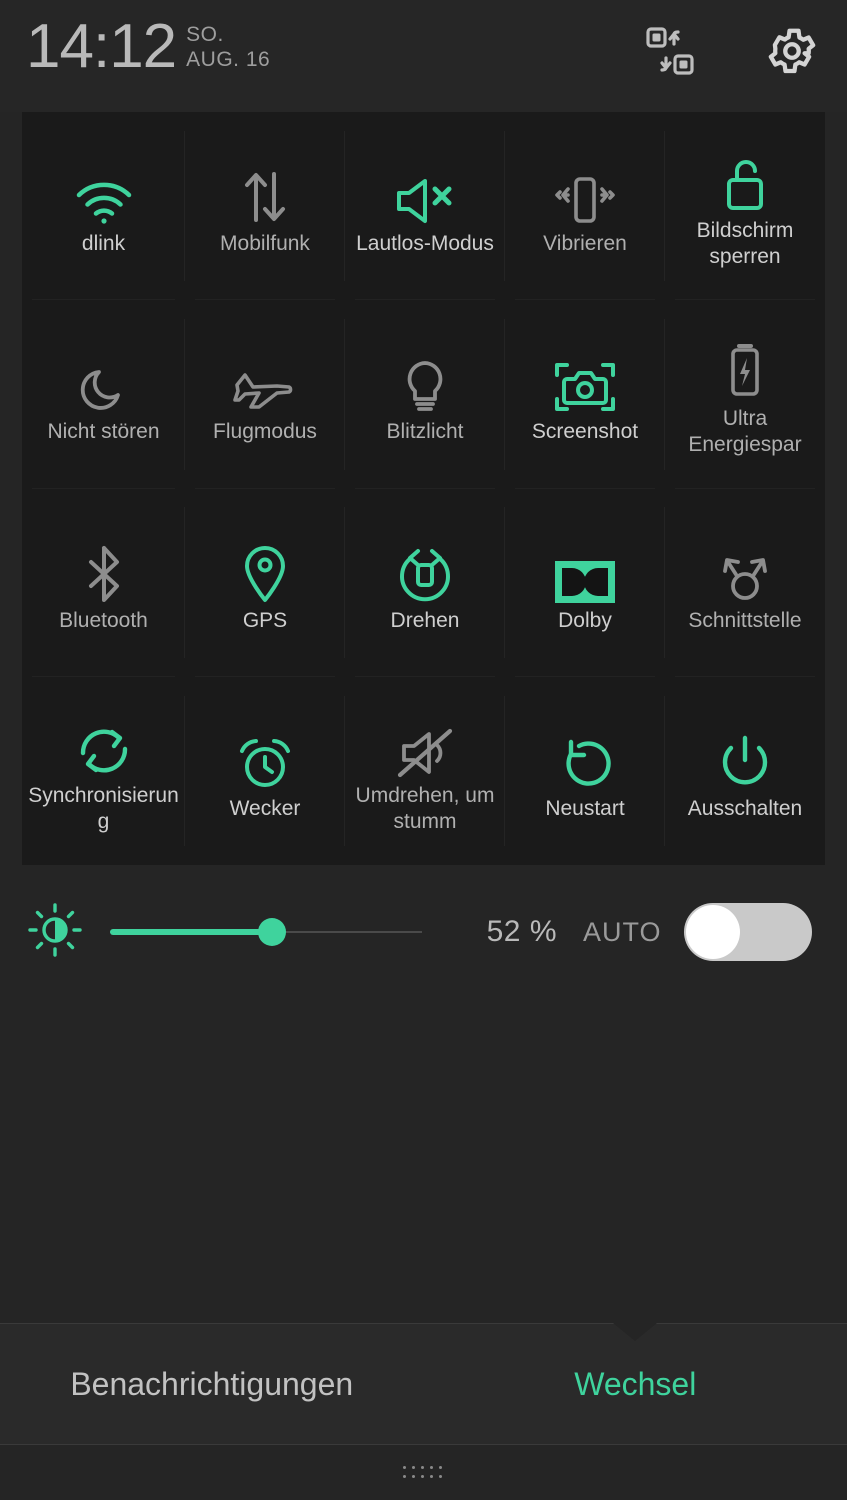 The width and height of the screenshot is (847, 1500). Describe the element at coordinates (425, 378) in the screenshot. I see `flashlight-icon` at that location.